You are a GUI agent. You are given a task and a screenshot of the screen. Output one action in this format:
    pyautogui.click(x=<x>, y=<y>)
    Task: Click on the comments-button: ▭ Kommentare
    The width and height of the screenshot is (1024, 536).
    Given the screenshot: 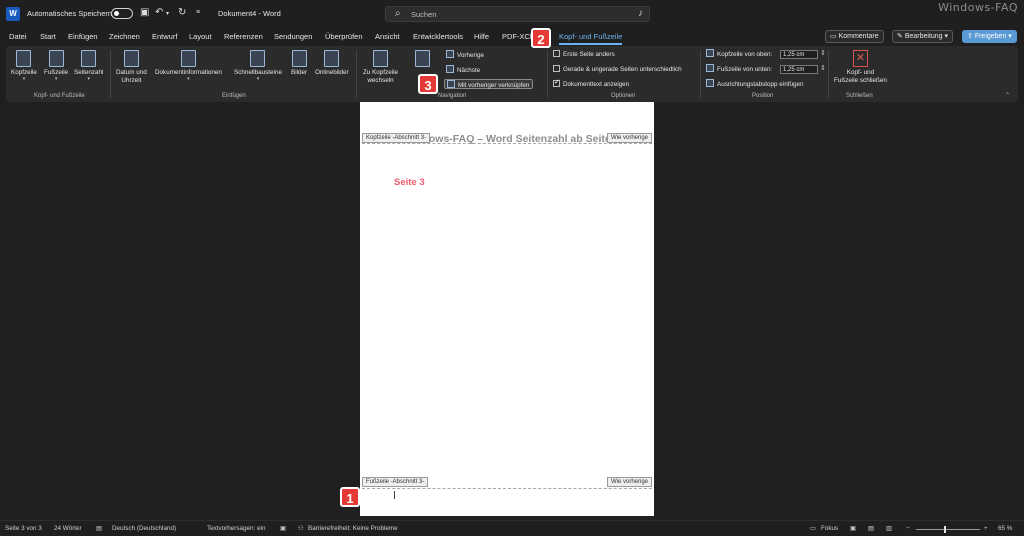 What is the action you would take?
    pyautogui.click(x=854, y=36)
    